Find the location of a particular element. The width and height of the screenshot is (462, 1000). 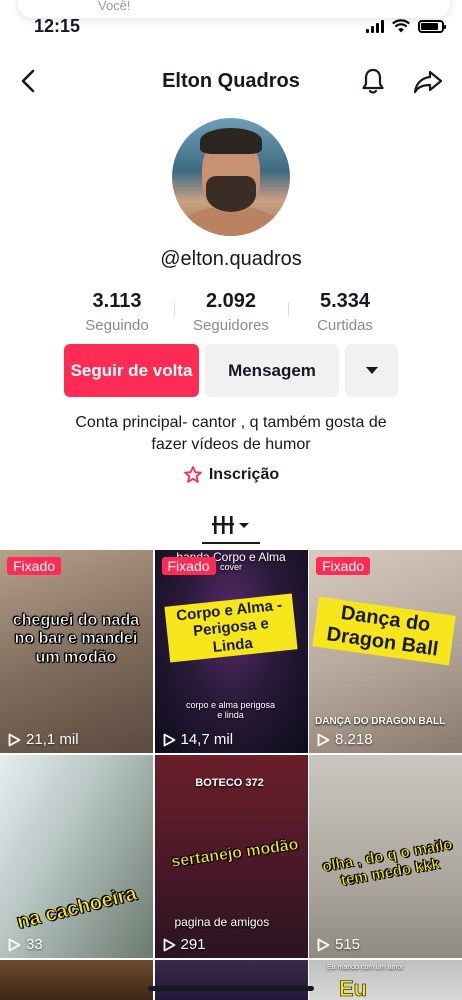

subscription-star-icon is located at coordinates (192, 474).